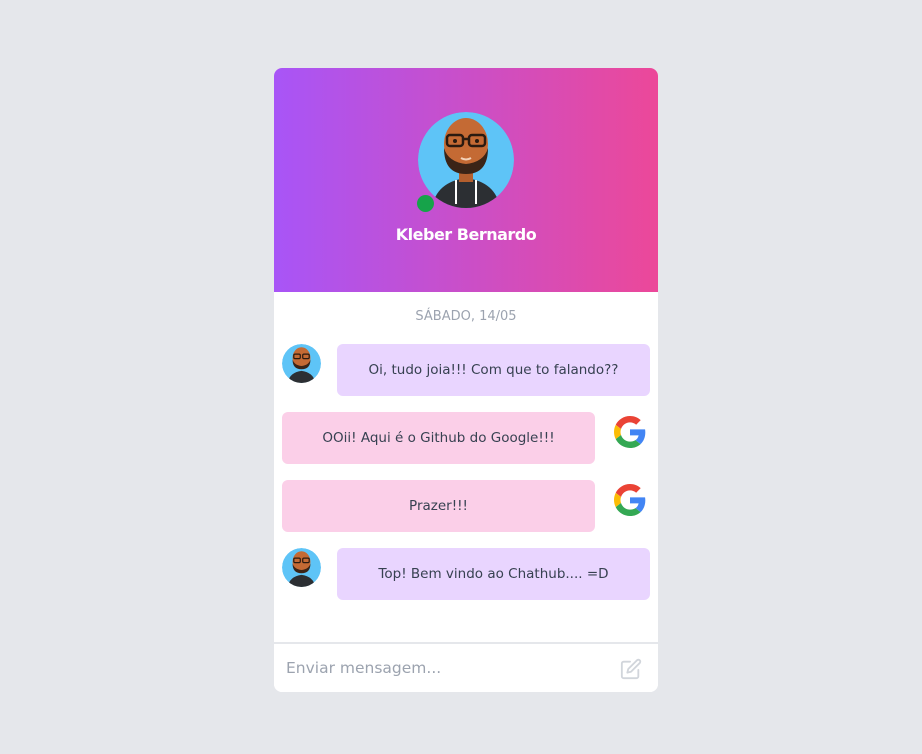 The height and width of the screenshot is (754, 922). Describe the element at coordinates (438, 506) in the screenshot. I see `message-bubble-outgoing: Prazer!!!` at that location.